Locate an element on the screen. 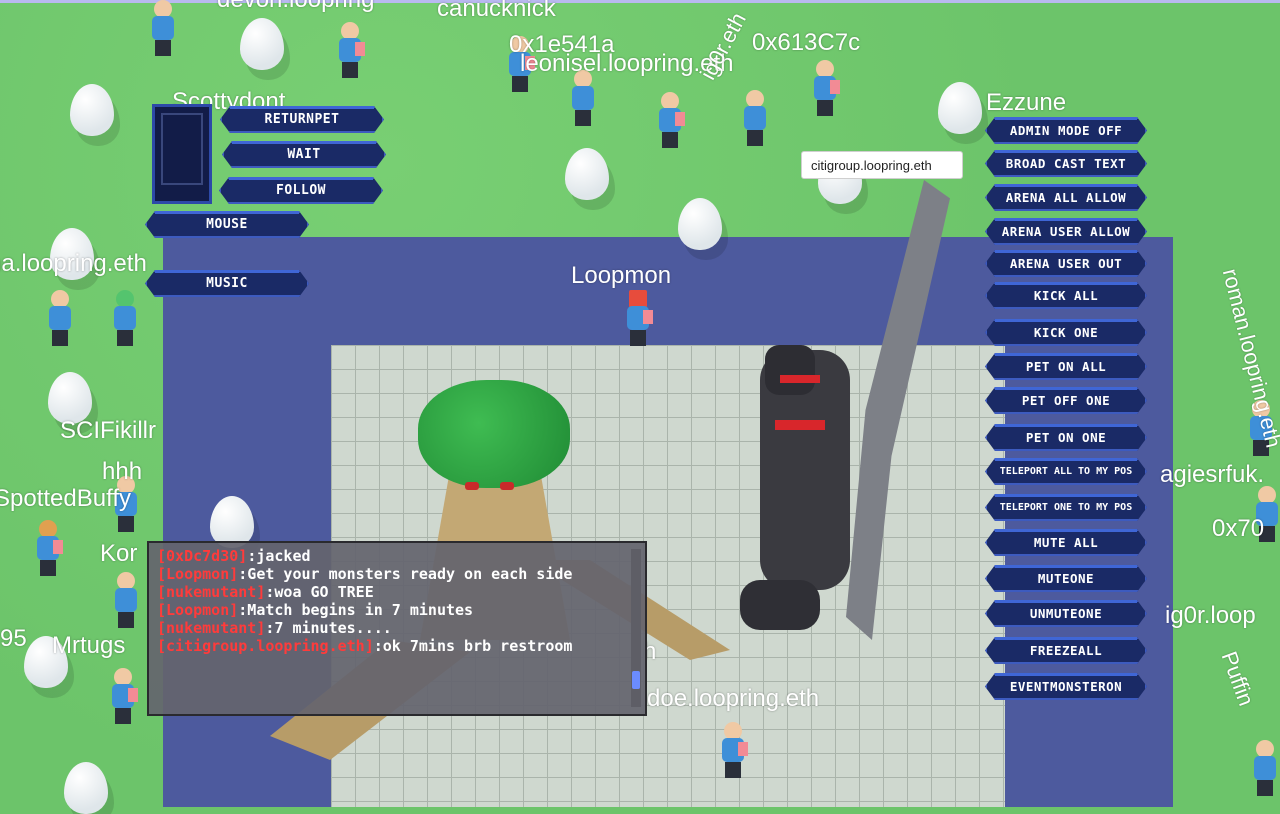 The height and width of the screenshot is (814, 1280). player-name: Mrtugs is located at coordinates (89, 645).